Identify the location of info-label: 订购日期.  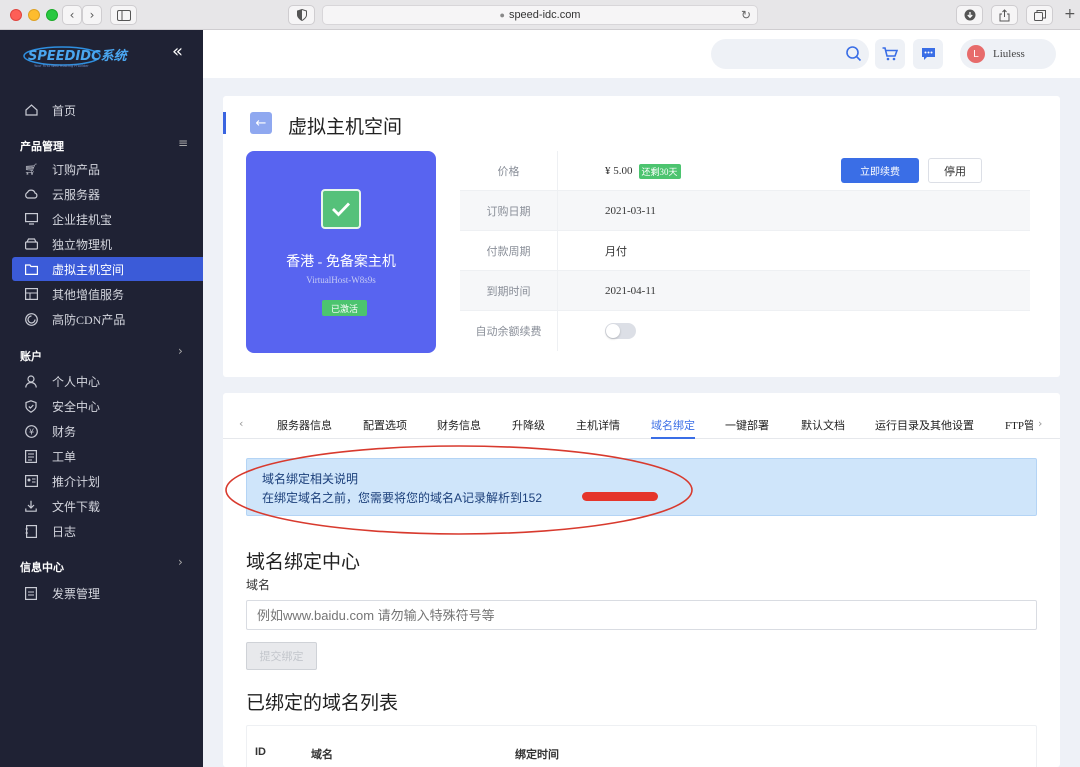
(509, 211).